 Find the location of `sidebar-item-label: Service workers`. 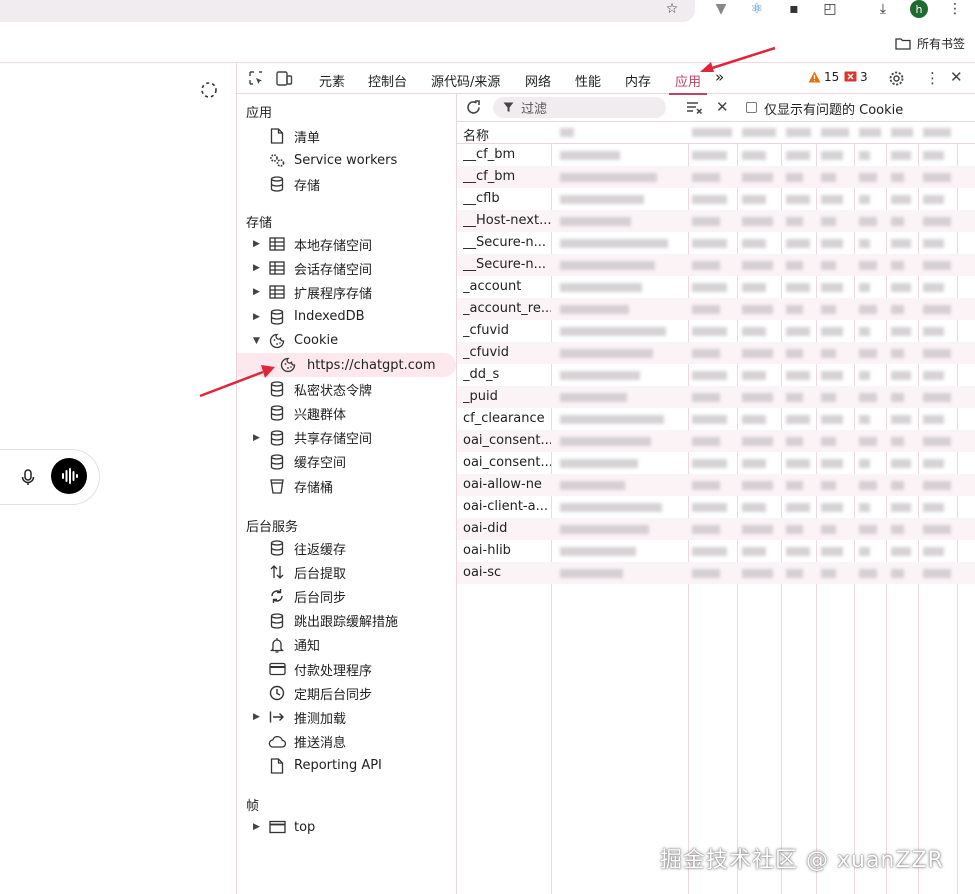

sidebar-item-label: Service workers is located at coordinates (346, 160).